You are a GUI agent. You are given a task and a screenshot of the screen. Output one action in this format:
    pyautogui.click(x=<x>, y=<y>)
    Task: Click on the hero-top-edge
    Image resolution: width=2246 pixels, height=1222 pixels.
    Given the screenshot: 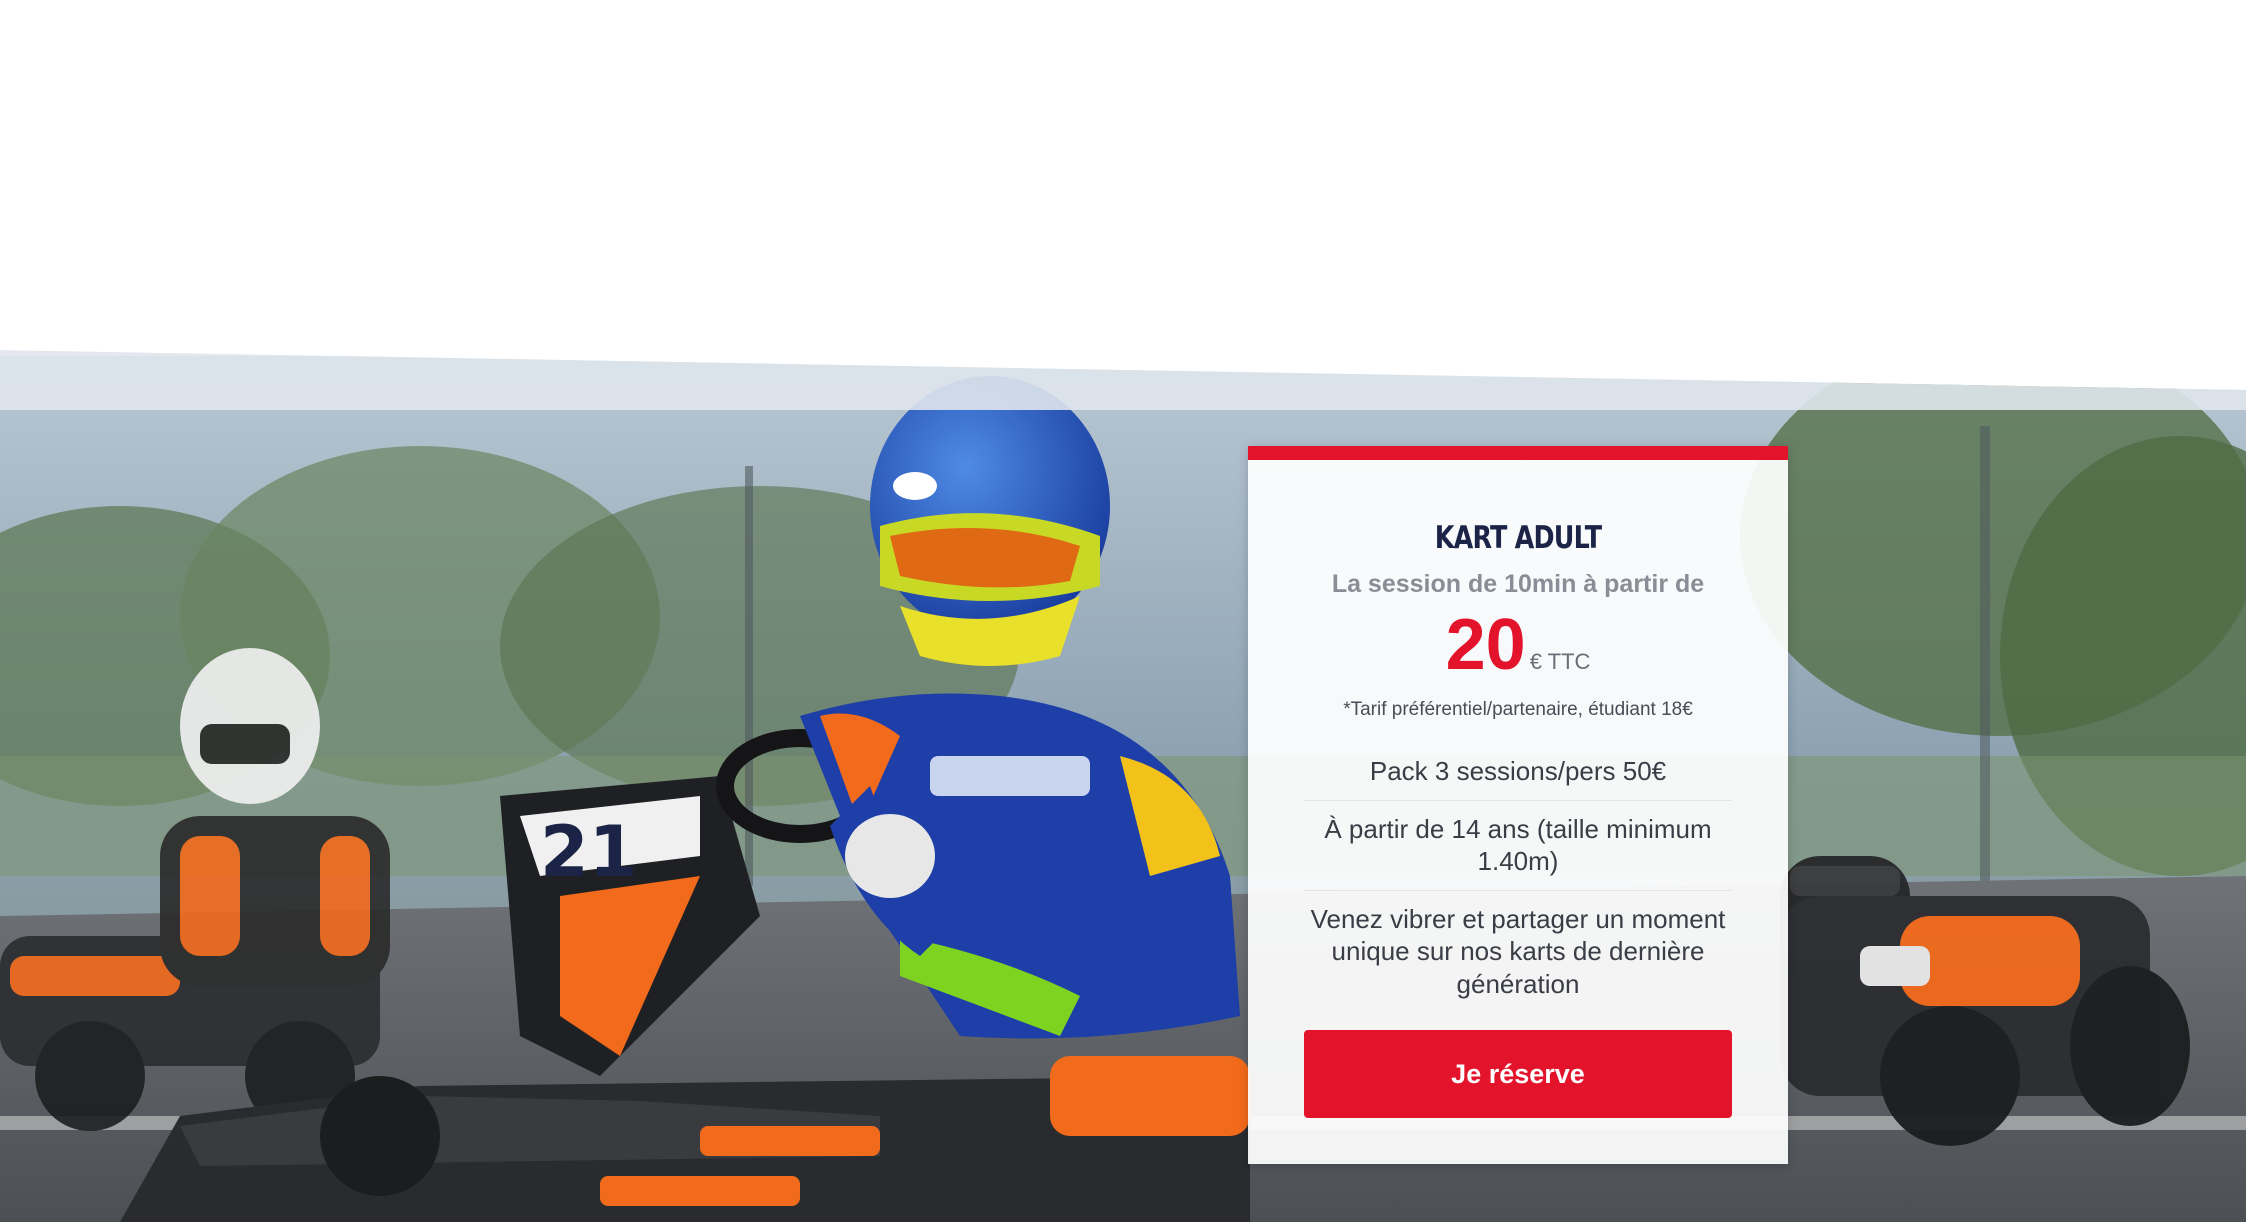 What is the action you would take?
    pyautogui.click(x=1123, y=380)
    